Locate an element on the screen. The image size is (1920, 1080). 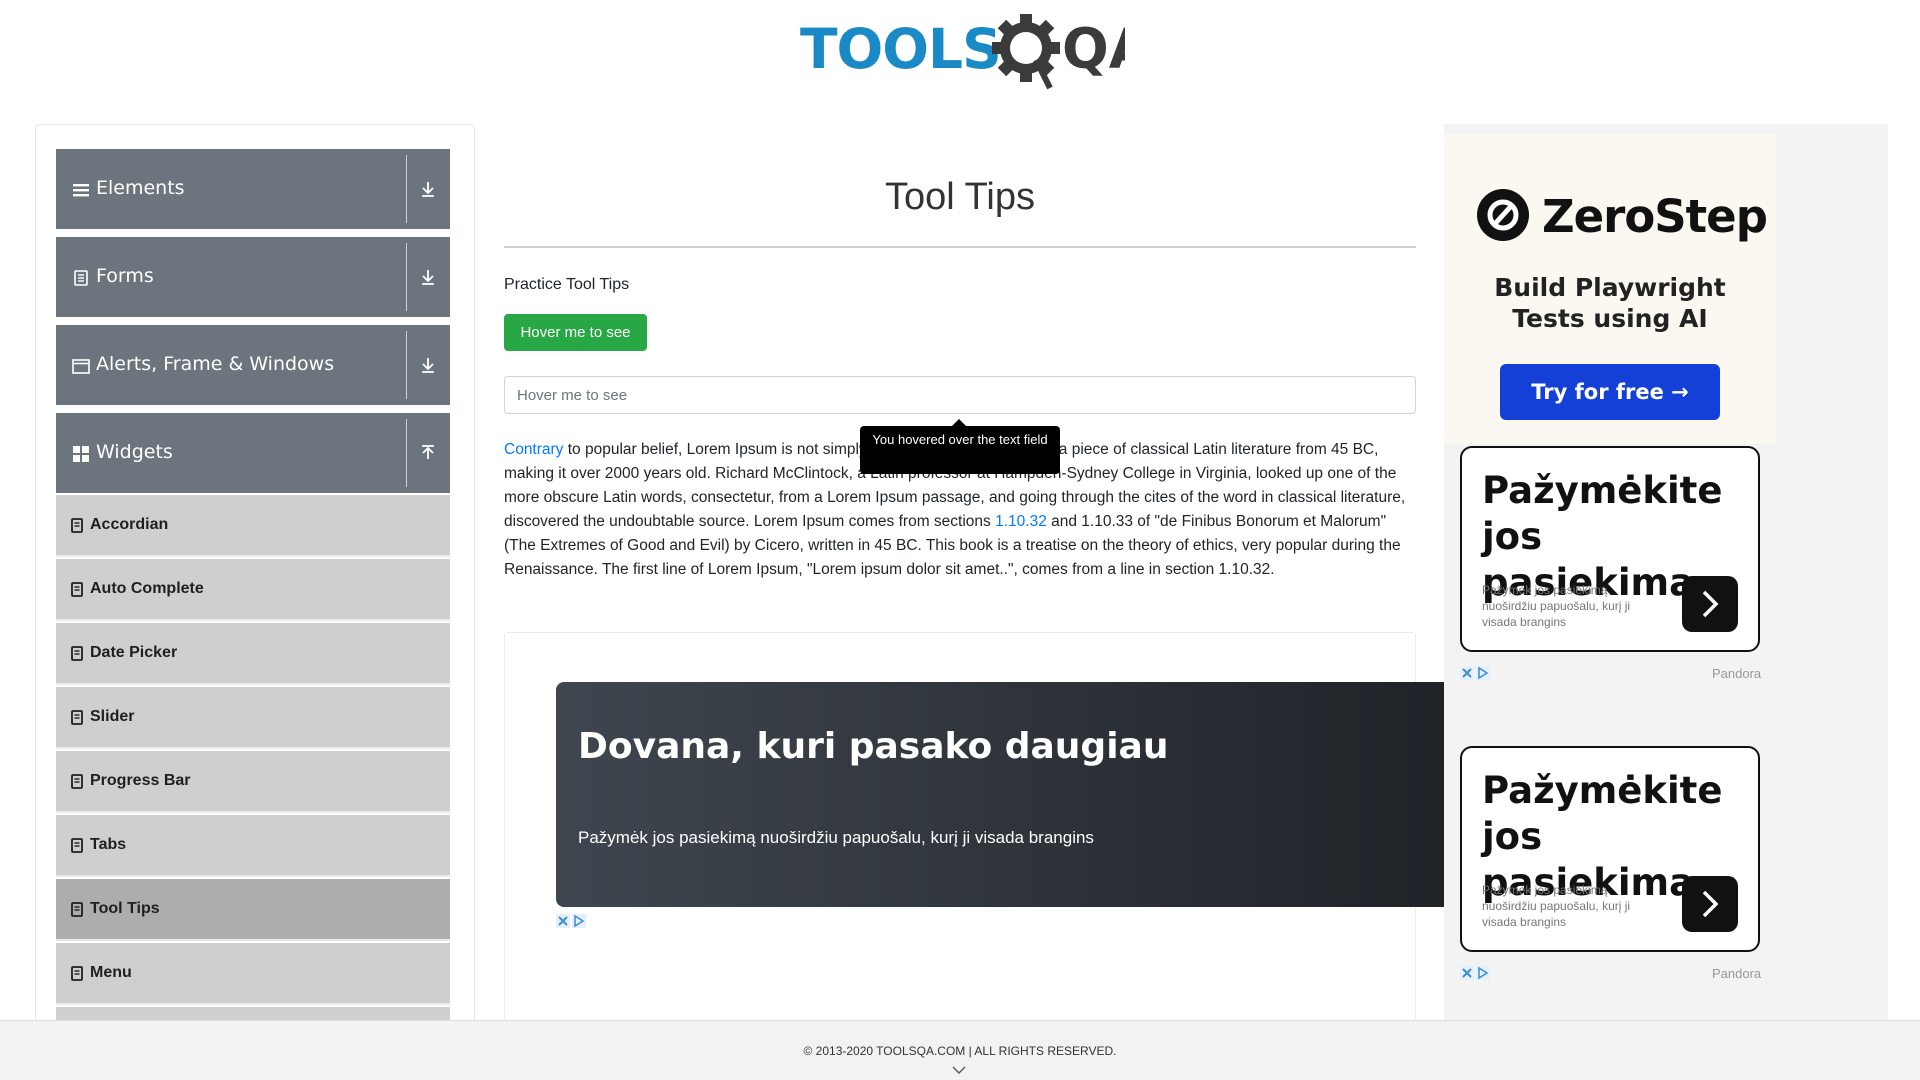
chevron-down-icon is located at coordinates (959, 1070).